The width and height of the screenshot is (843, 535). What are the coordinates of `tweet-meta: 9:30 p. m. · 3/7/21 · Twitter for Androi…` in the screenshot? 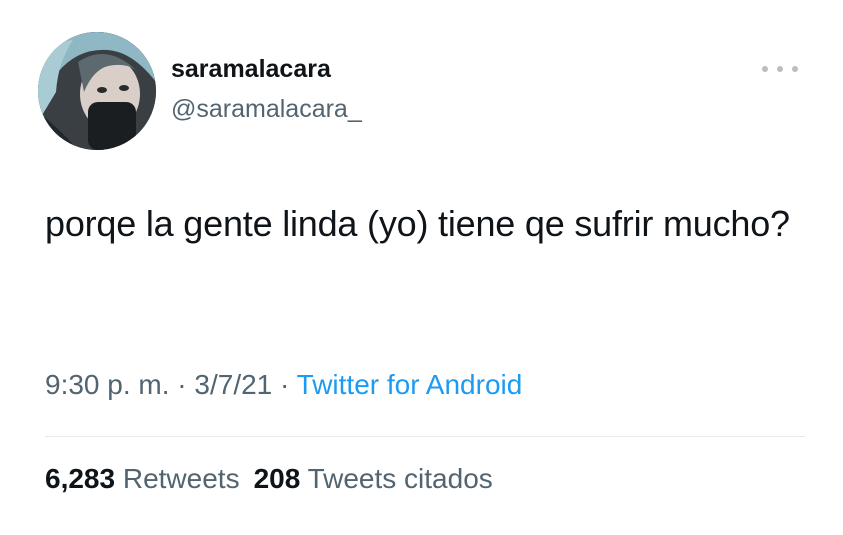 It's located at (283, 385).